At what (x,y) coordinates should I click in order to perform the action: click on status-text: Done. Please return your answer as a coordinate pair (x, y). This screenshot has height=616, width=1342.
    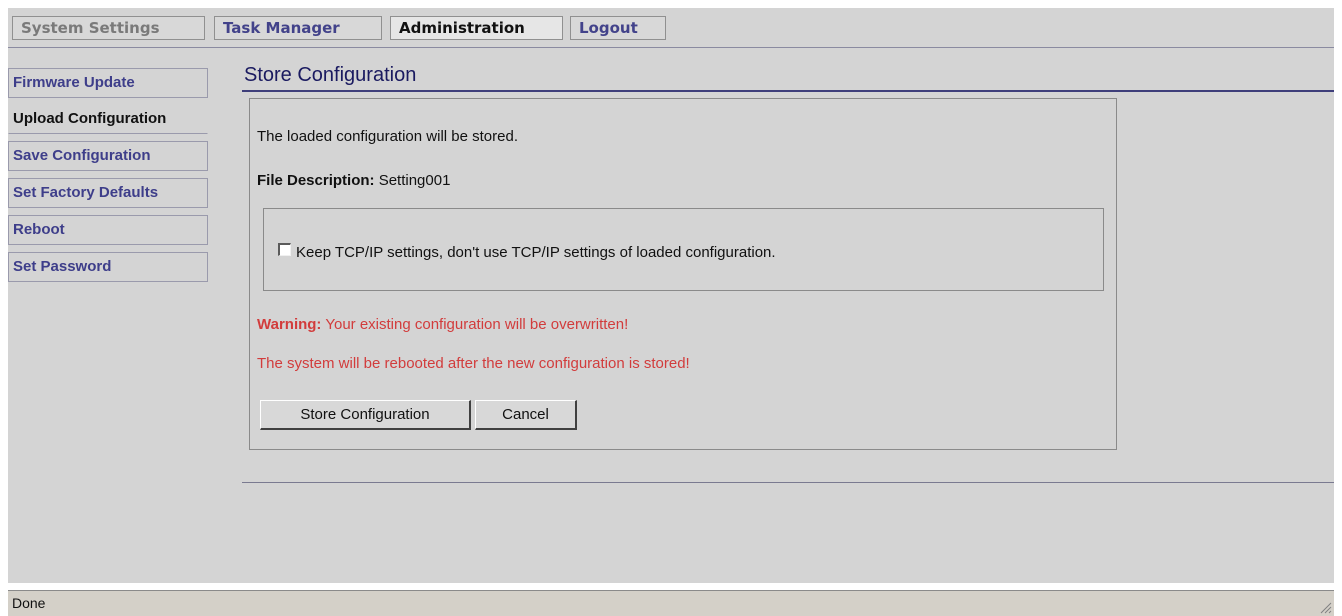
    Looking at the image, I should click on (29, 603).